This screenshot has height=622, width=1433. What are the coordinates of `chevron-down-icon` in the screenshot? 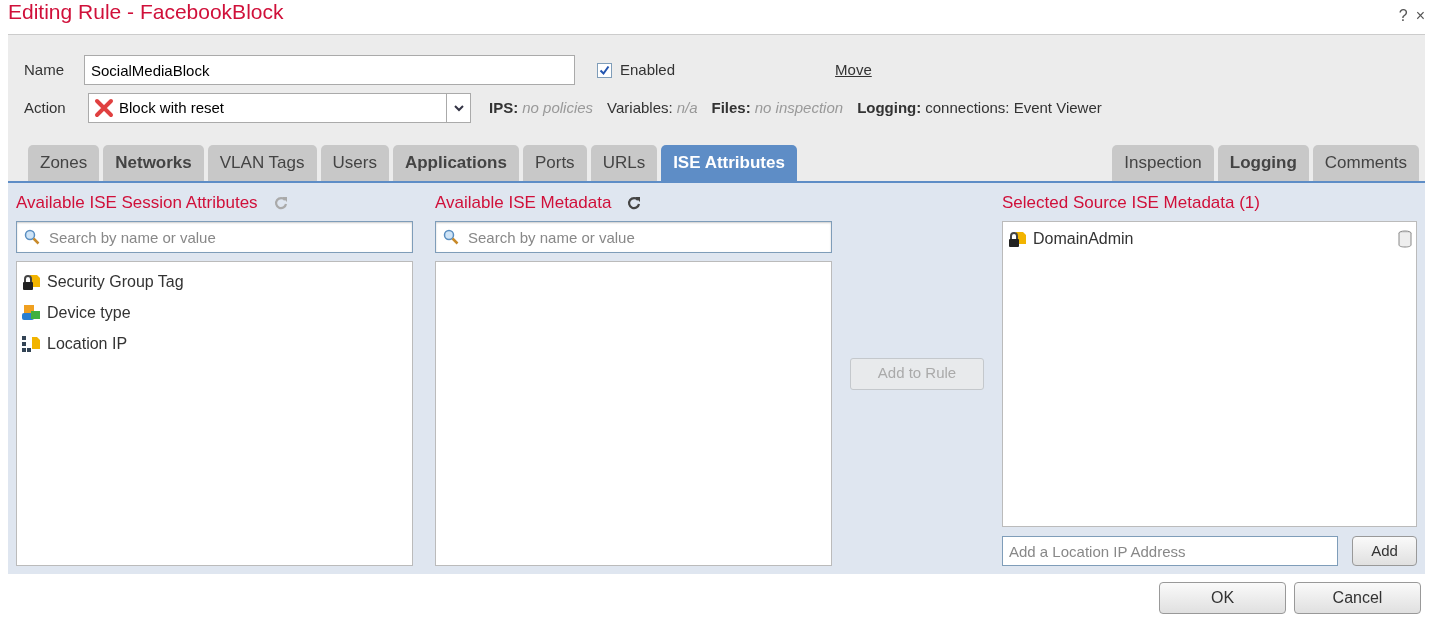 It's located at (458, 108).